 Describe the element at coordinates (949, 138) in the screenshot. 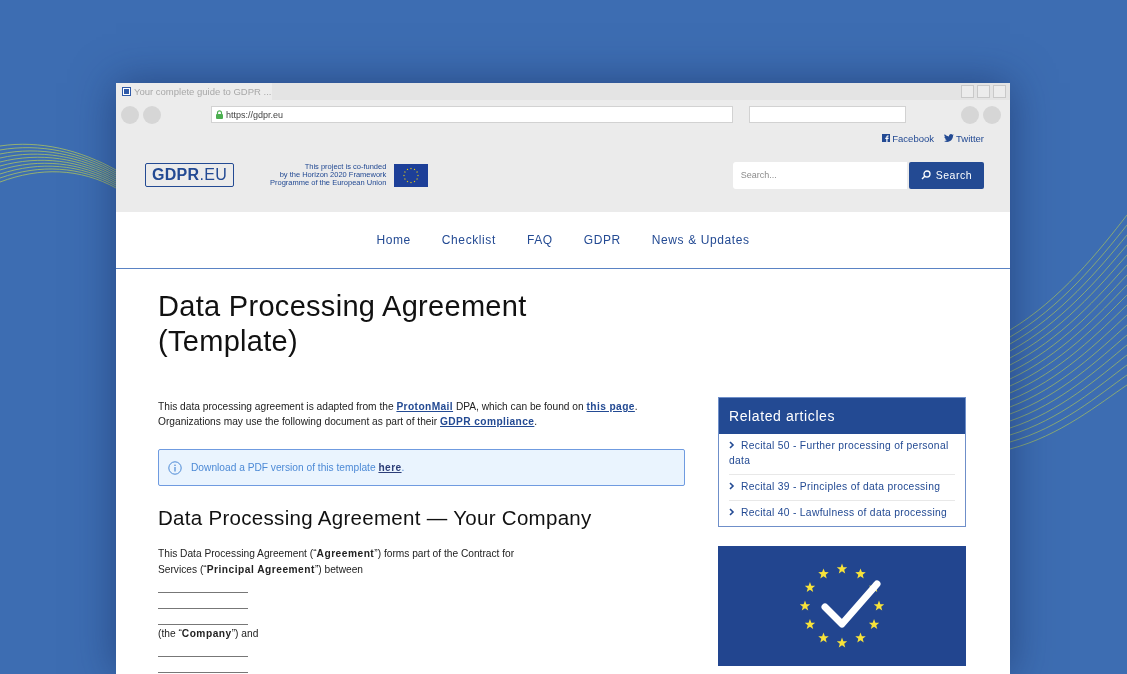

I see `bird-icon` at that location.